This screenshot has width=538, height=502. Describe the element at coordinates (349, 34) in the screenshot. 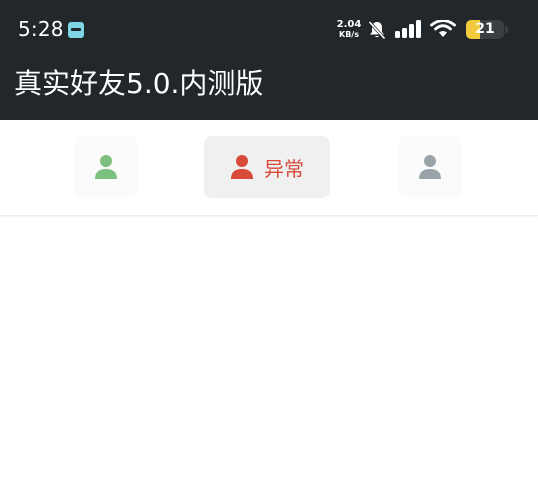

I see `network-speed-unit: KB/s` at that location.